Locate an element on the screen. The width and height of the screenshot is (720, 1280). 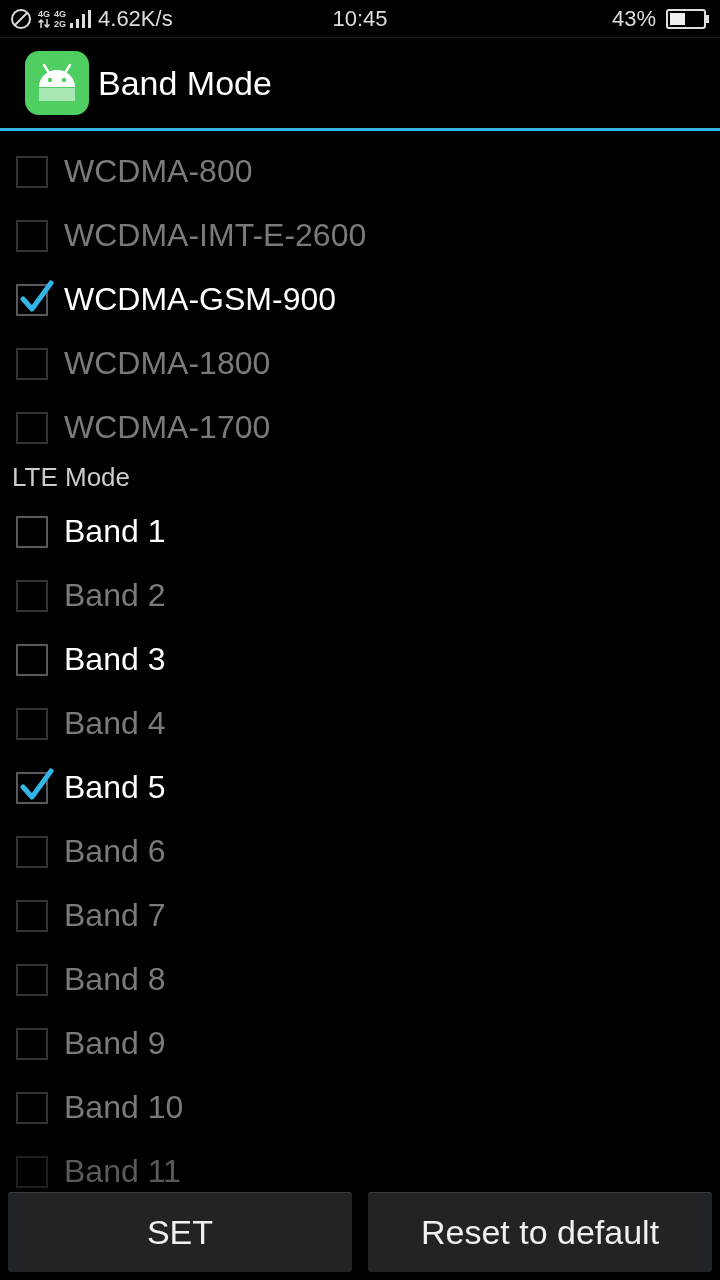
app-title: Band Mode is located at coordinates (185, 83).